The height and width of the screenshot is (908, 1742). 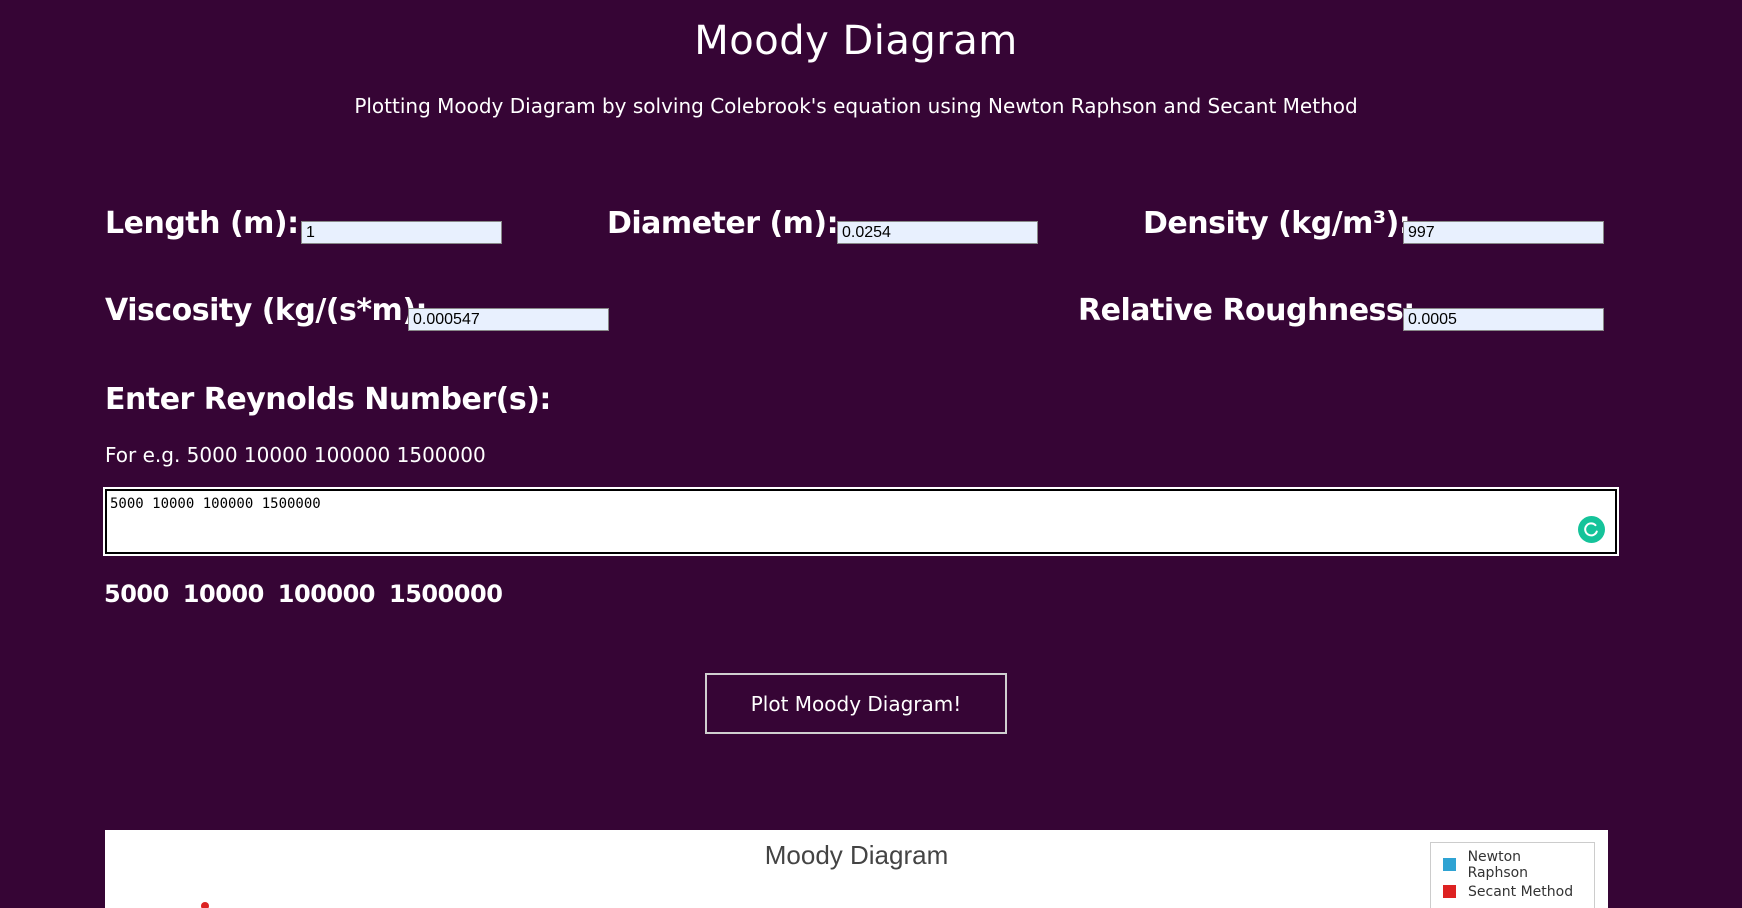 I want to click on reynolds-value: 10000, so click(x=223, y=594).